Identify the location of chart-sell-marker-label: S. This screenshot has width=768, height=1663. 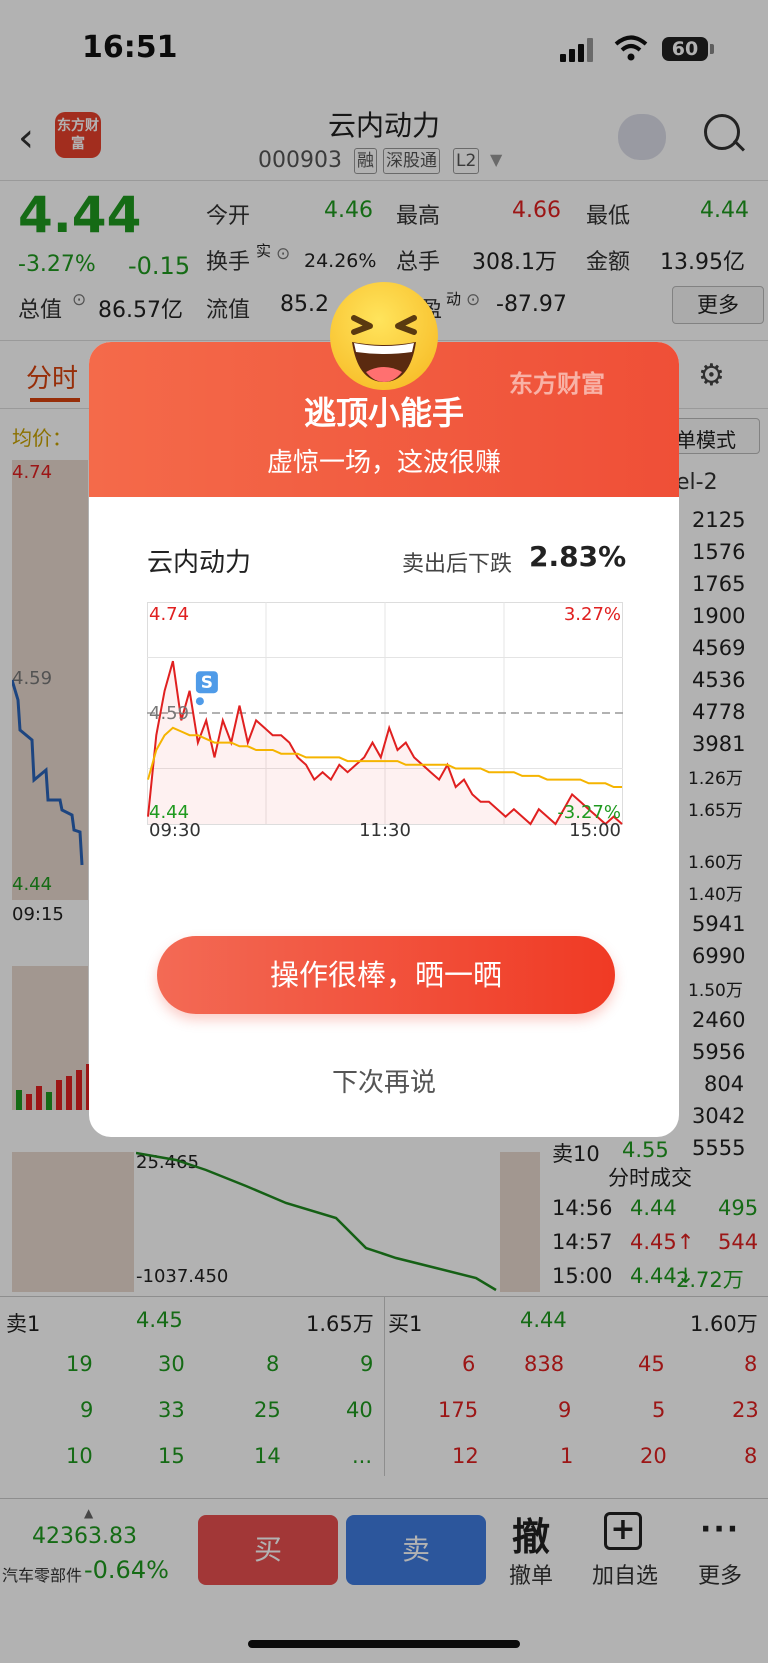
(207, 683).